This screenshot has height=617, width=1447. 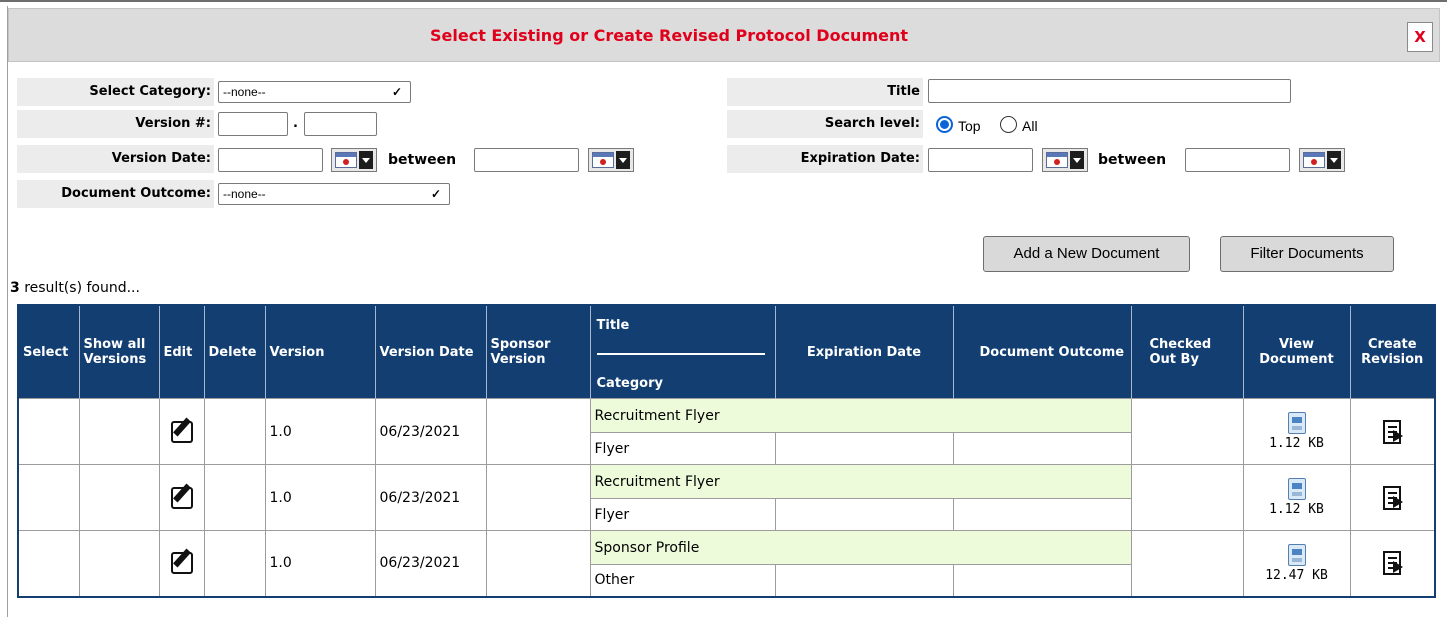 What do you see at coordinates (334, 194) in the screenshot?
I see `outcome-select: --none-- ✓` at bounding box center [334, 194].